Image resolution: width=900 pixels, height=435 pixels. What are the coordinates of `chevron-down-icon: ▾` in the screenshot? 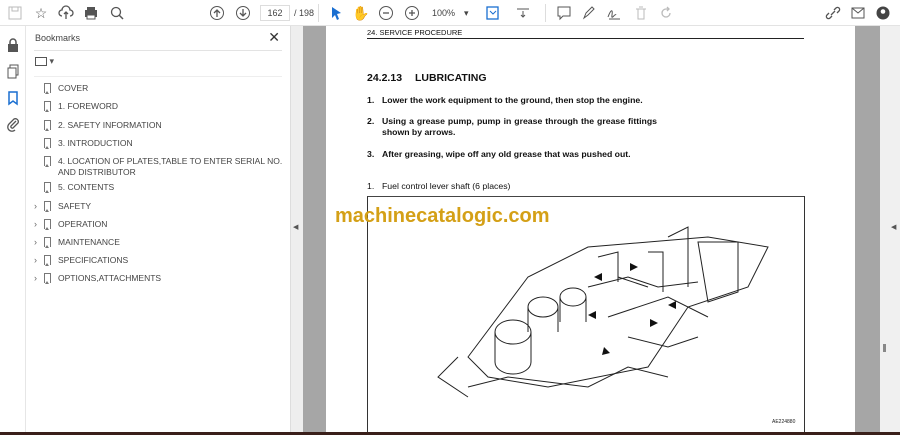 It's located at (466, 13).